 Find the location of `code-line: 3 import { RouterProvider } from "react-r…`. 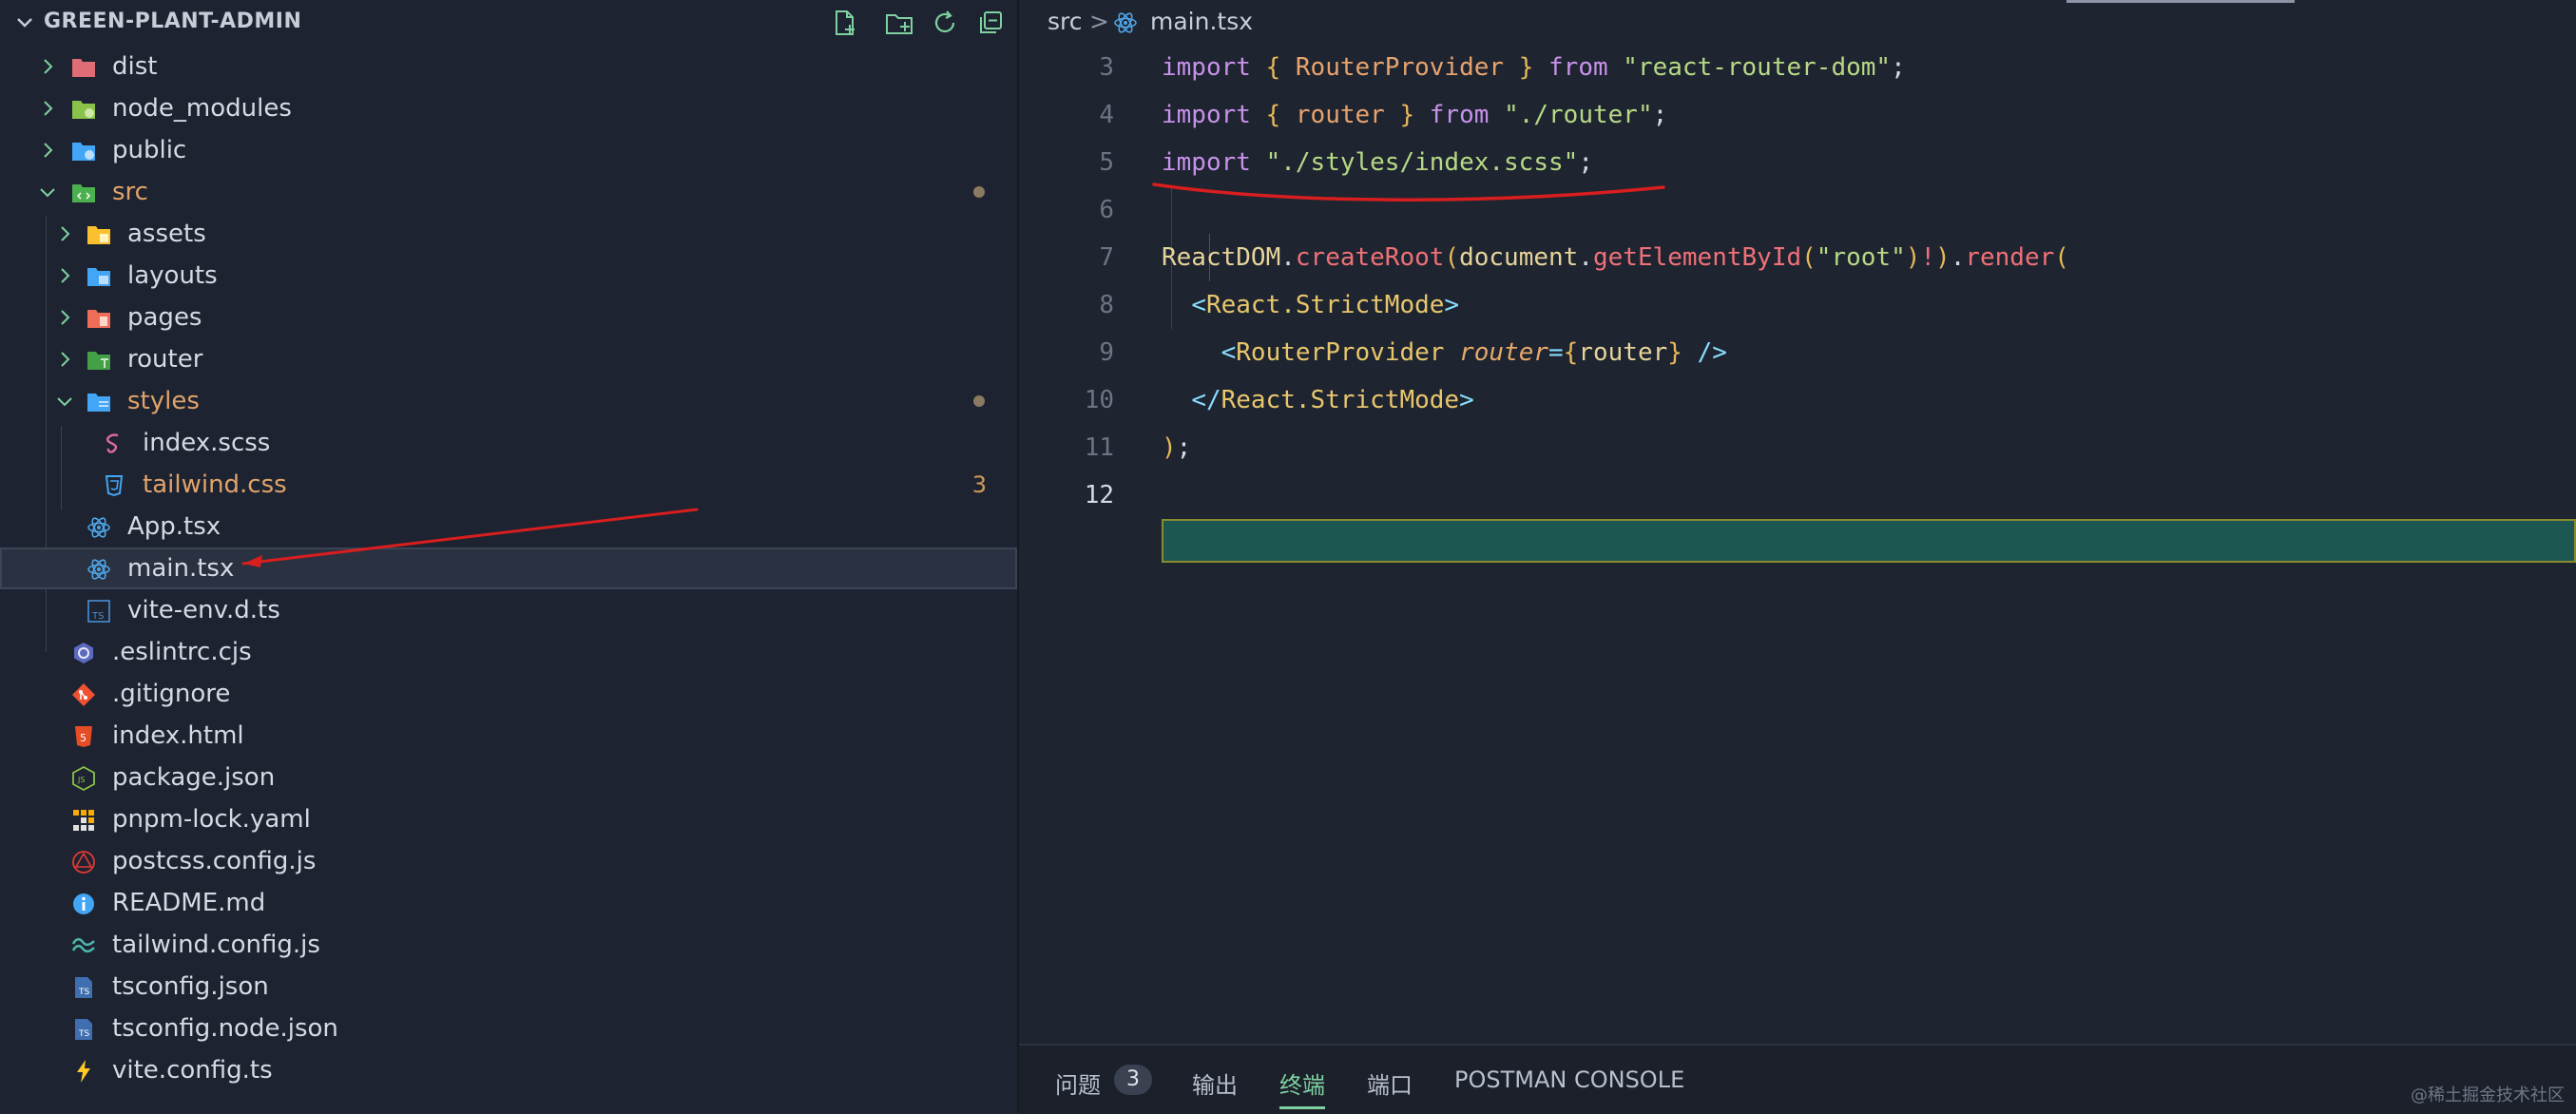

code-line: 3 import { RouterProvider } from "react-r… is located at coordinates (1797, 68).